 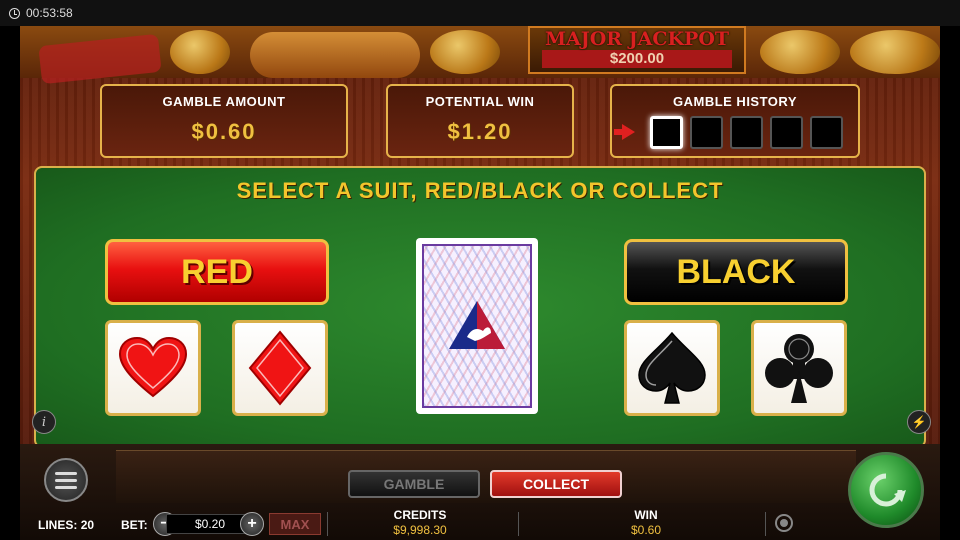 I want to click on gamble-history-panel: GAMBLE HISTORY, so click(x=735, y=121).